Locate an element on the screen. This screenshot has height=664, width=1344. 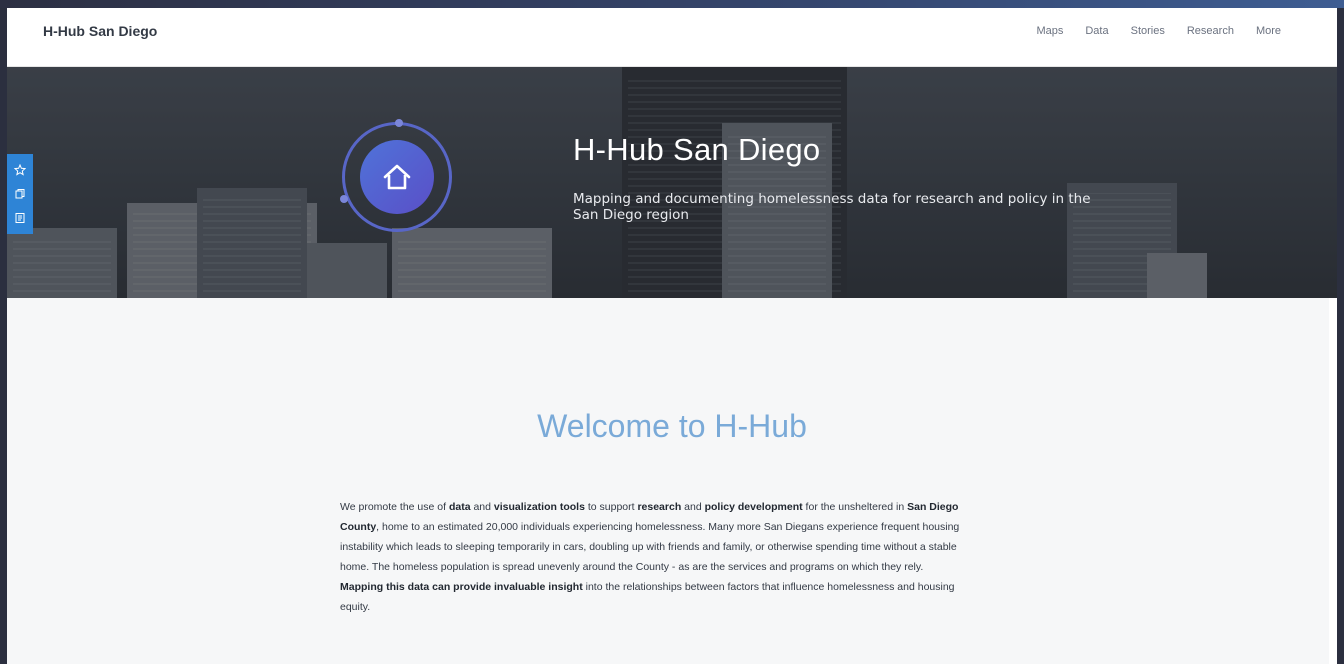
welcome-heading: Welcome to H-Hub is located at coordinates (672, 426).